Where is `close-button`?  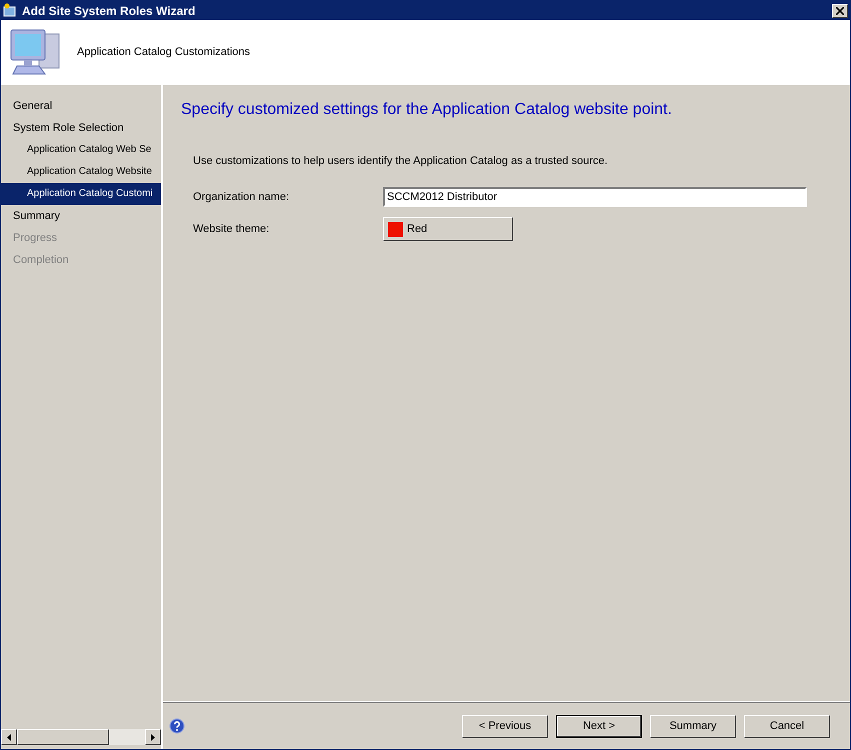 close-button is located at coordinates (840, 11).